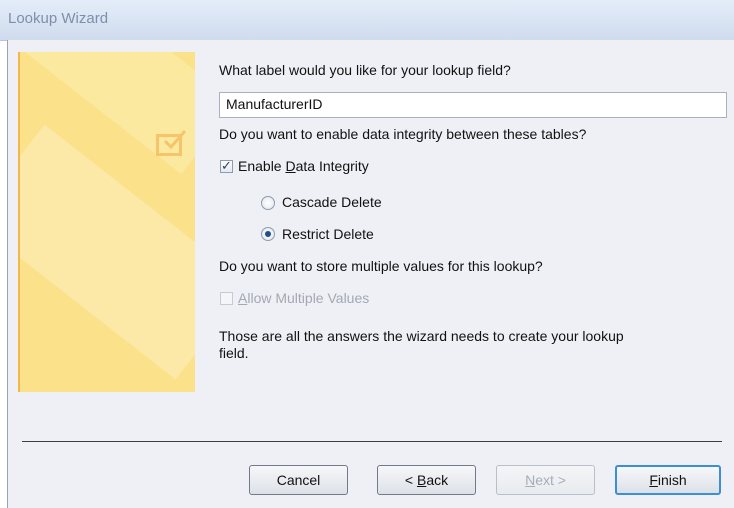  I want to click on window-title: Lookup Wizard, so click(58, 18).